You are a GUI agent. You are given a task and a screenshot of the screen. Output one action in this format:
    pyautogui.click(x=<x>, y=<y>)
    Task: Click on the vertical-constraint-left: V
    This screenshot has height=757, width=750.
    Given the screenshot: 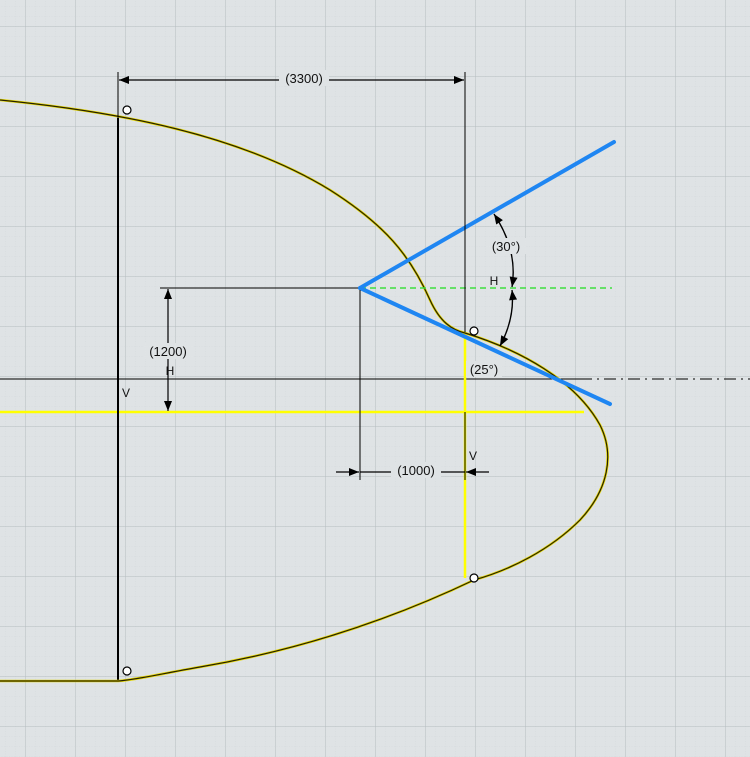 What is the action you would take?
    pyautogui.click(x=126, y=393)
    